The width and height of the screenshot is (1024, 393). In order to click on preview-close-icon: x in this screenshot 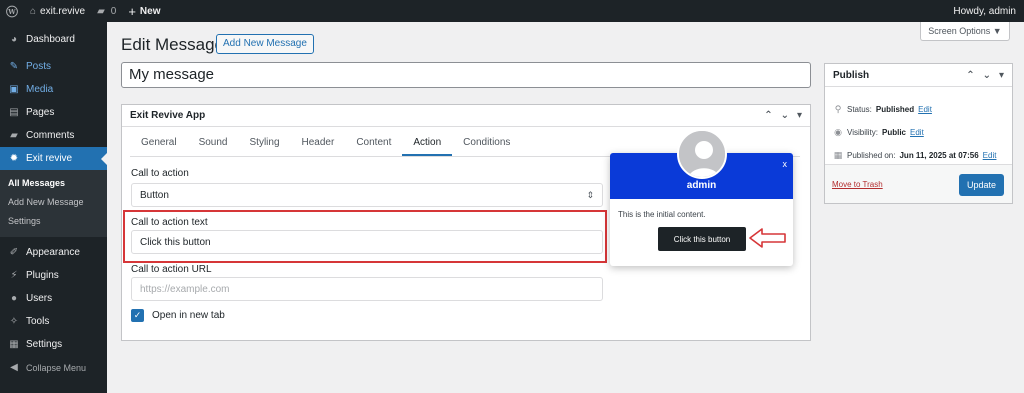, I will do `click(785, 164)`.